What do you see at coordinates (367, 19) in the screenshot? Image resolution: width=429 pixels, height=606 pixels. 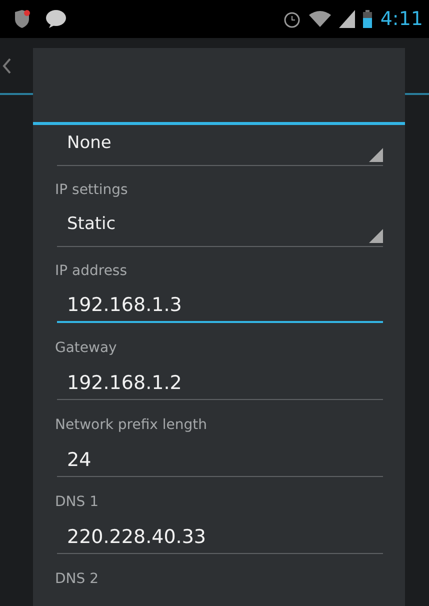 I see `battery-icon` at bounding box center [367, 19].